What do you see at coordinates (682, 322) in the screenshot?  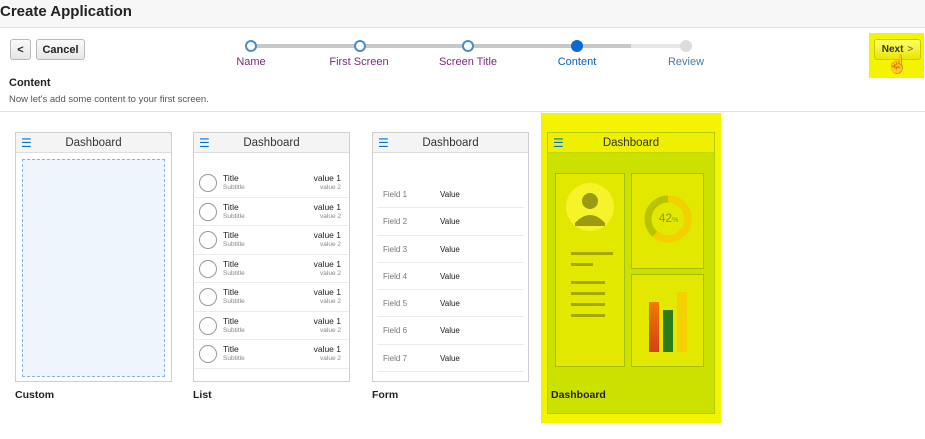 I see `bar-yellow` at bounding box center [682, 322].